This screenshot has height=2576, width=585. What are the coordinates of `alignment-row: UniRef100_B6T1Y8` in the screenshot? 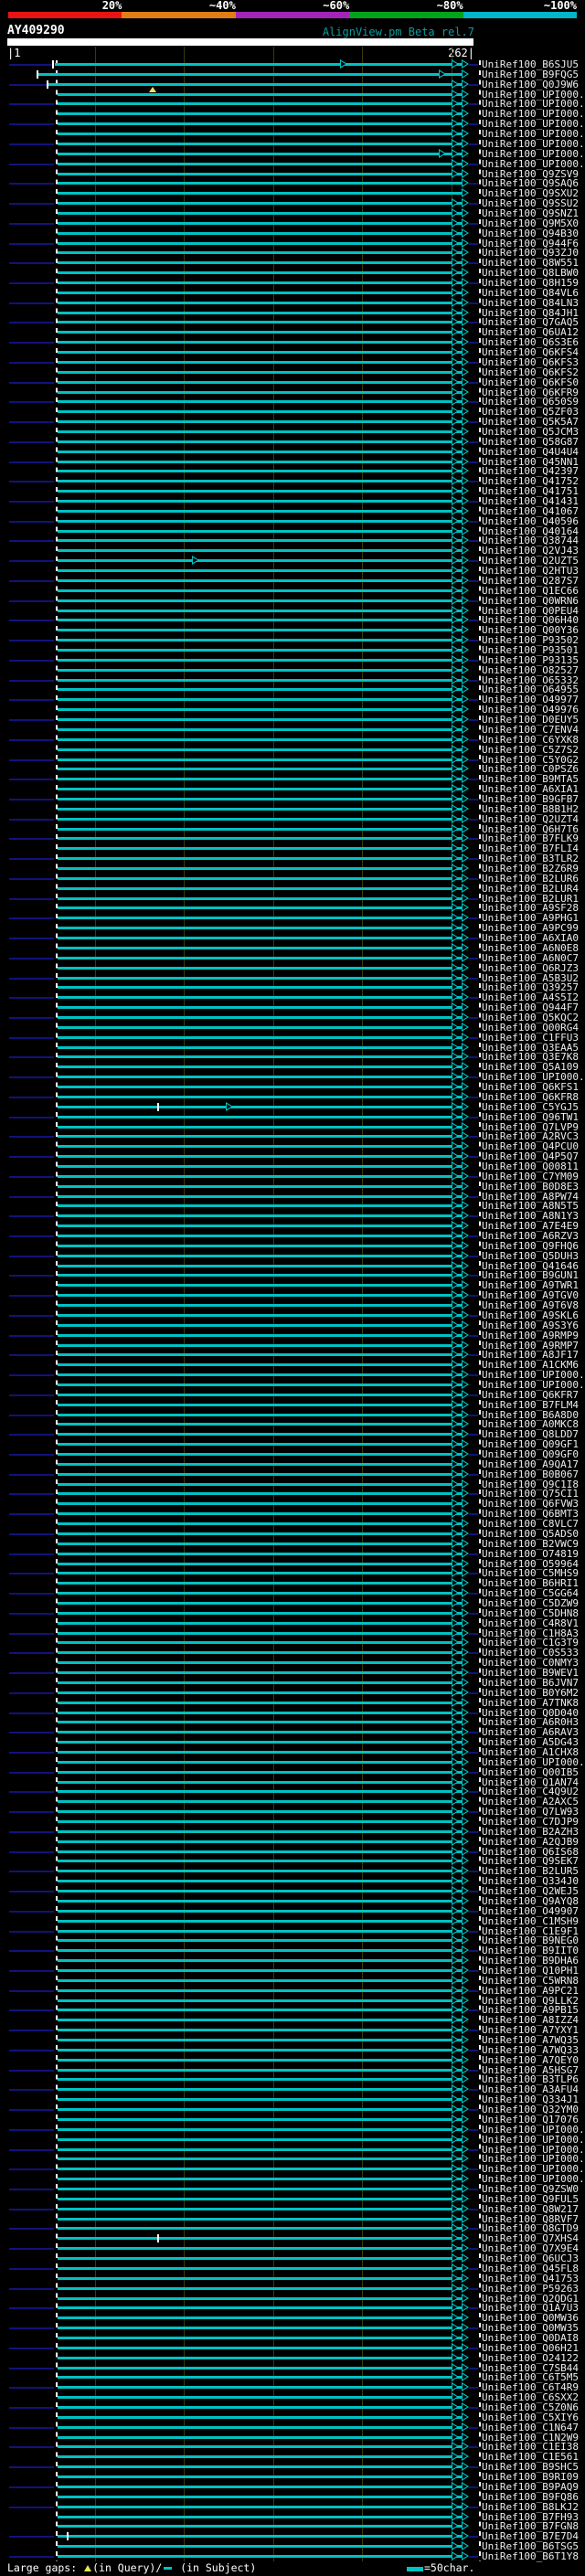 It's located at (293, 2556).